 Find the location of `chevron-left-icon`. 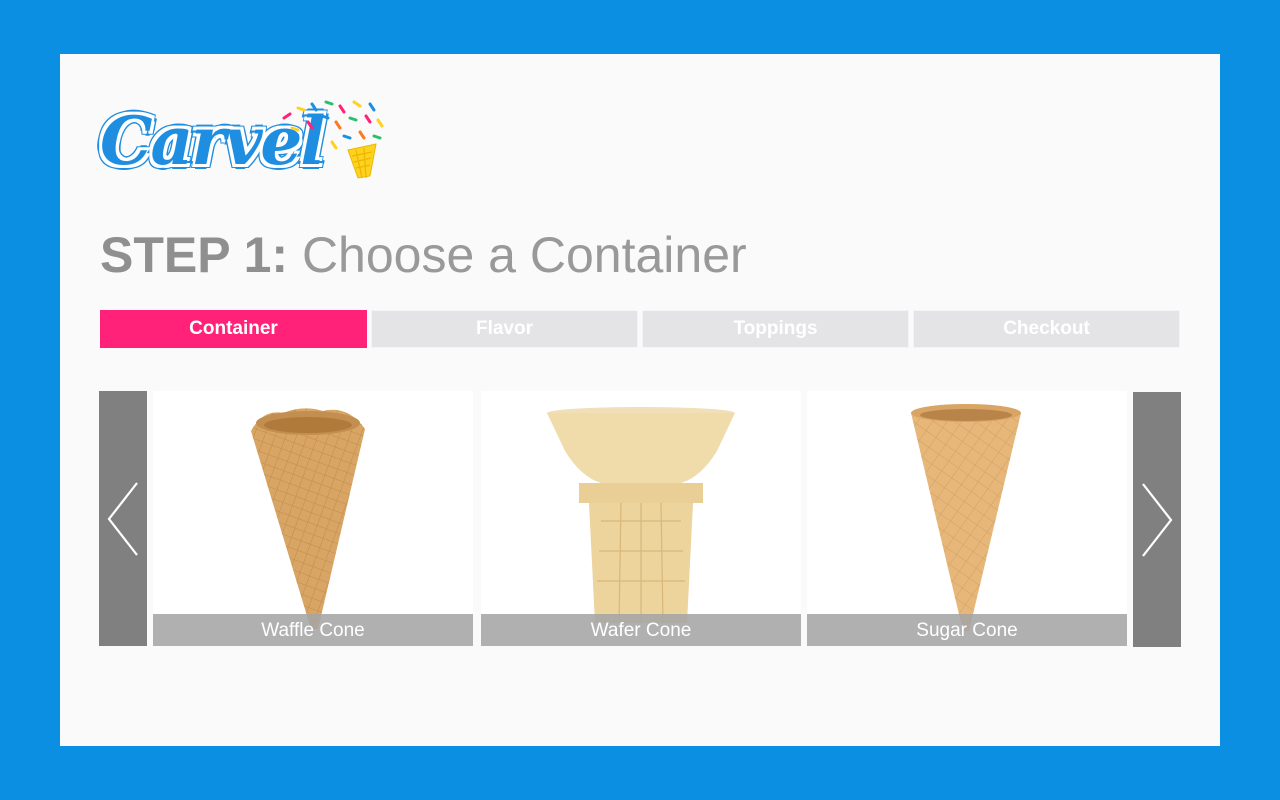

chevron-left-icon is located at coordinates (122, 518).